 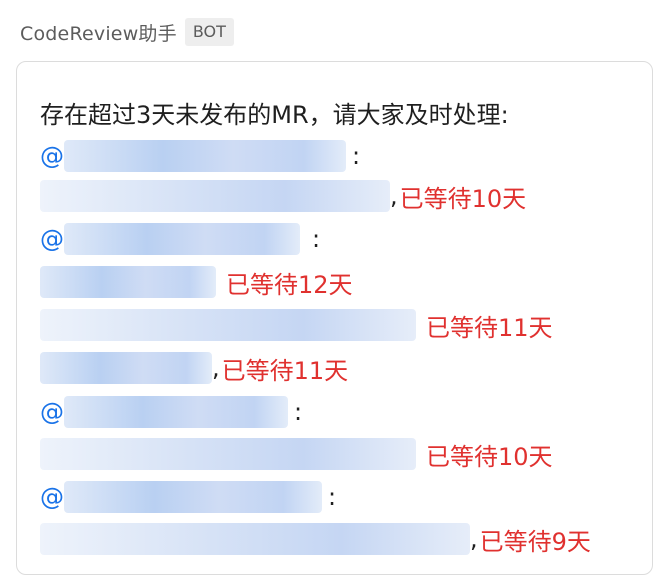 I want to click on mr-line: , 已等待11天, so click(x=194, y=368).